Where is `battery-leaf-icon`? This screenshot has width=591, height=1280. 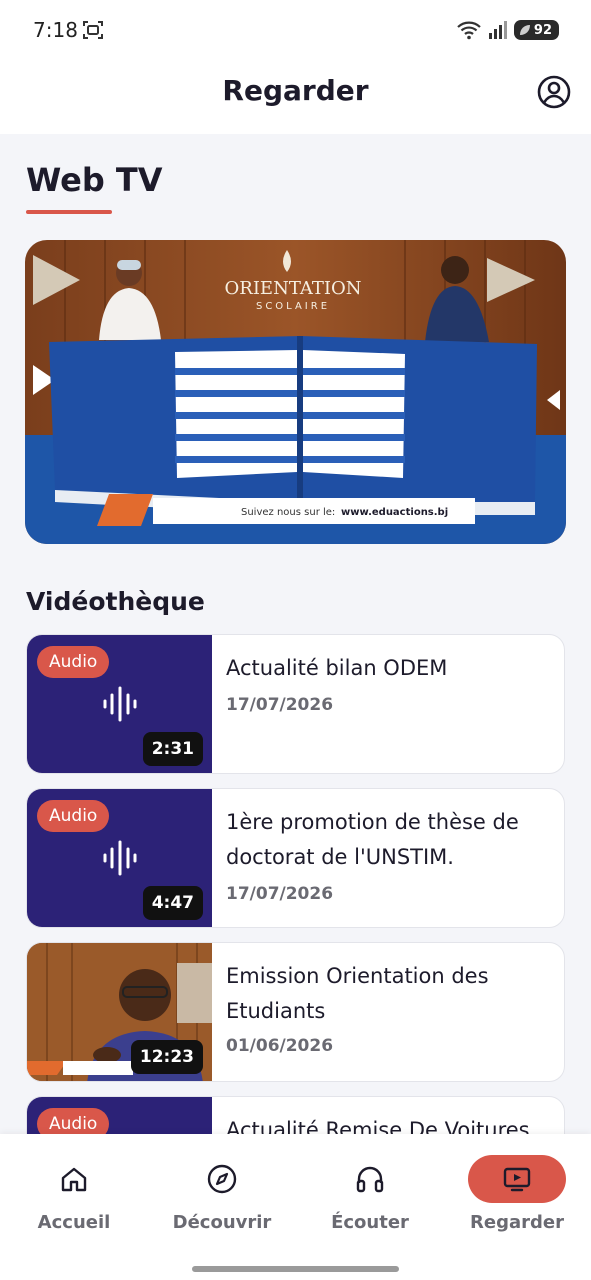 battery-leaf-icon is located at coordinates (524, 30).